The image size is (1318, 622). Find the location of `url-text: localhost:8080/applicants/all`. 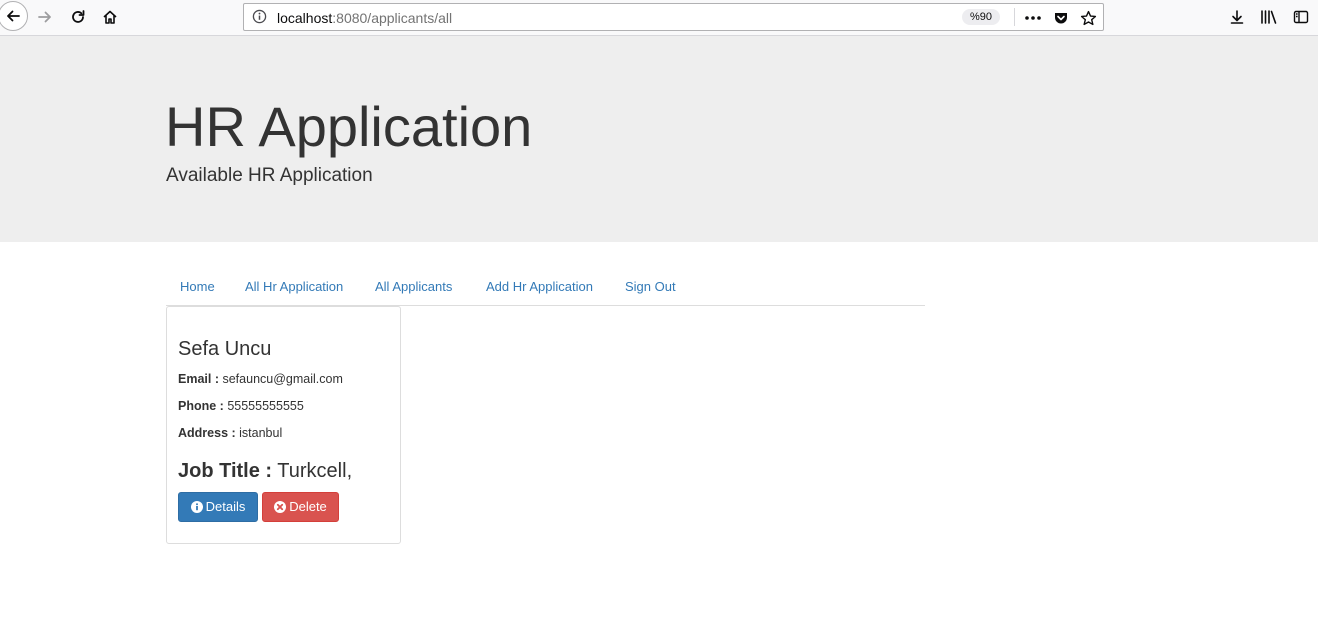

url-text: localhost:8080/applicants/all is located at coordinates (364, 18).